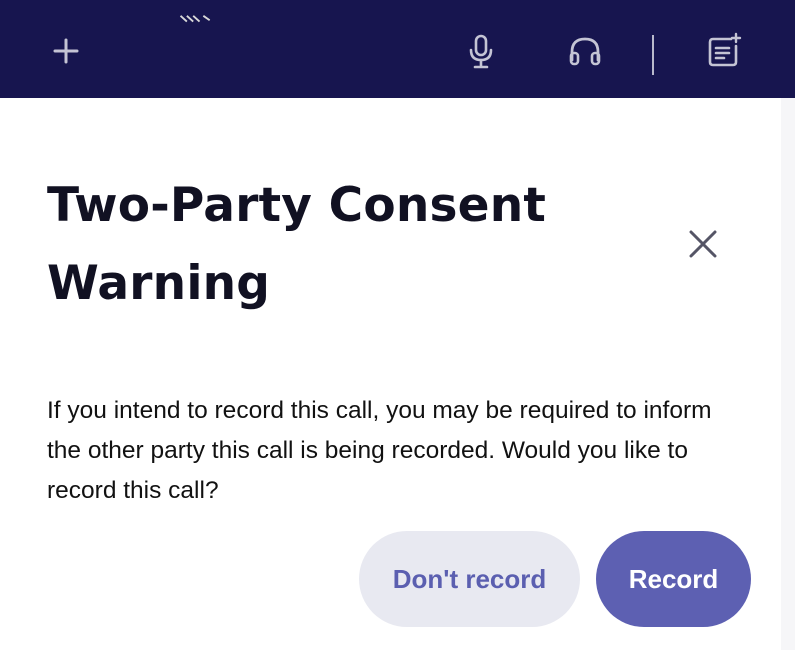 Image resolution: width=795 pixels, height=650 pixels. I want to click on plus-icon, so click(66, 51).